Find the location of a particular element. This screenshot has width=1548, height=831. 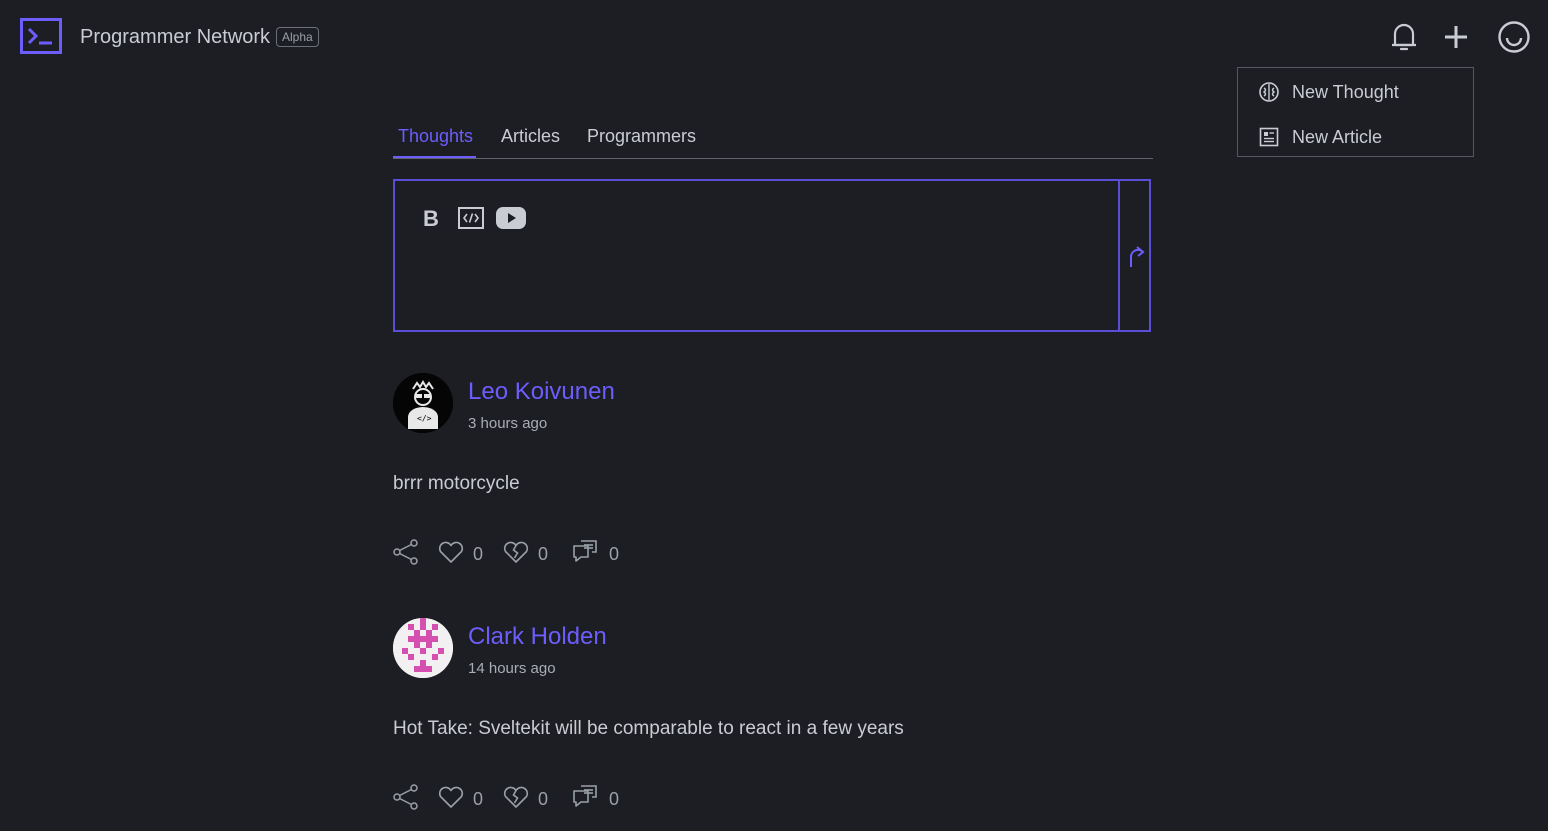

menu-item-label: New Thought is located at coordinates (1345, 91).